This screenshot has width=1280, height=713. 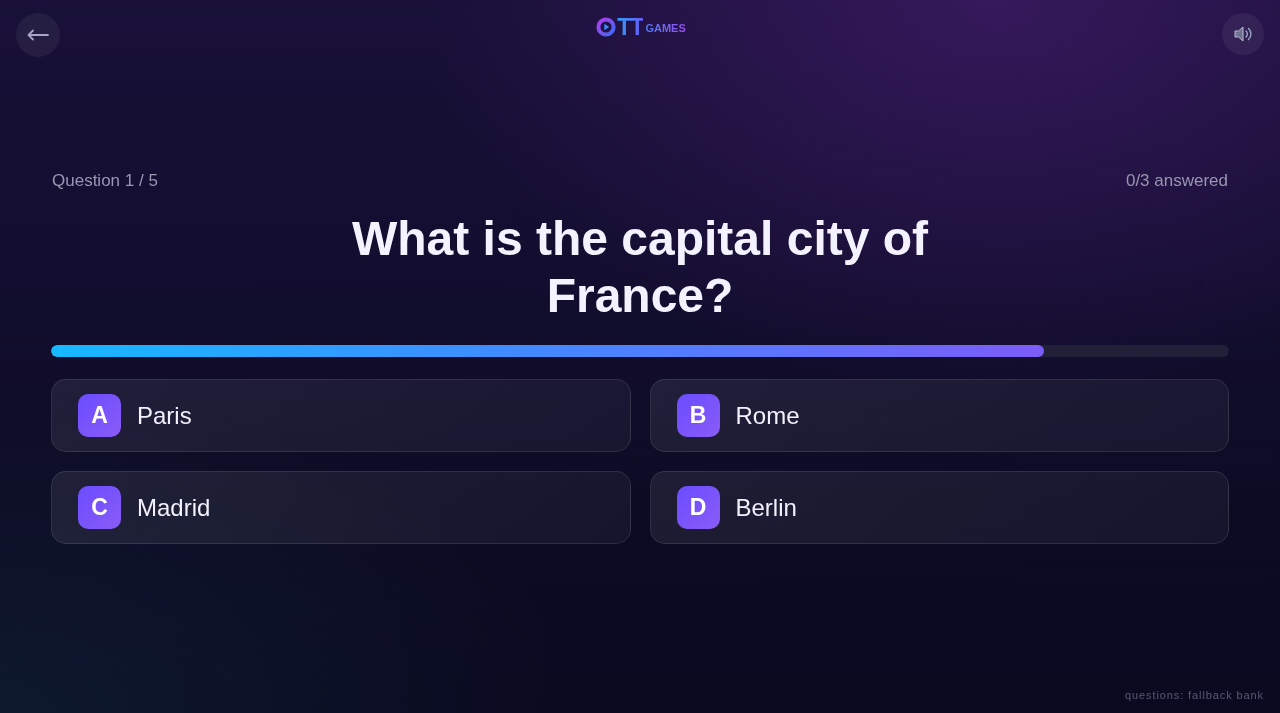 What do you see at coordinates (766, 507) in the screenshot?
I see `answer-text: Berlin` at bounding box center [766, 507].